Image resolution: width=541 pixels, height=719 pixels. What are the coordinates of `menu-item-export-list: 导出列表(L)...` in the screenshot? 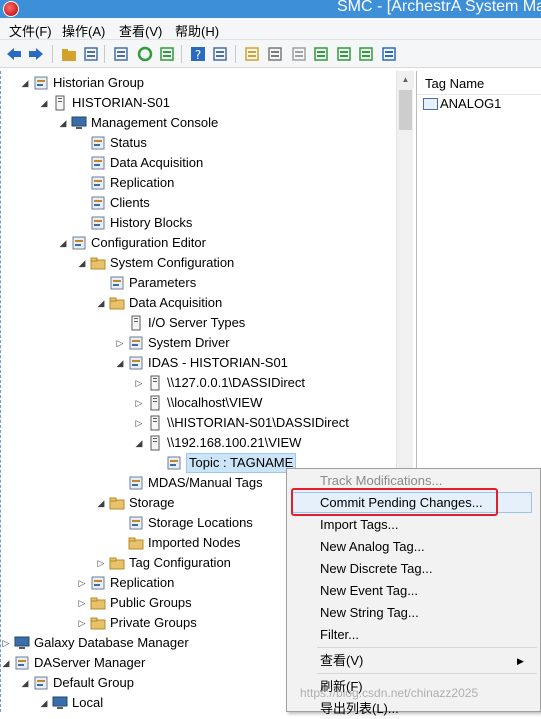 It's located at (359, 709).